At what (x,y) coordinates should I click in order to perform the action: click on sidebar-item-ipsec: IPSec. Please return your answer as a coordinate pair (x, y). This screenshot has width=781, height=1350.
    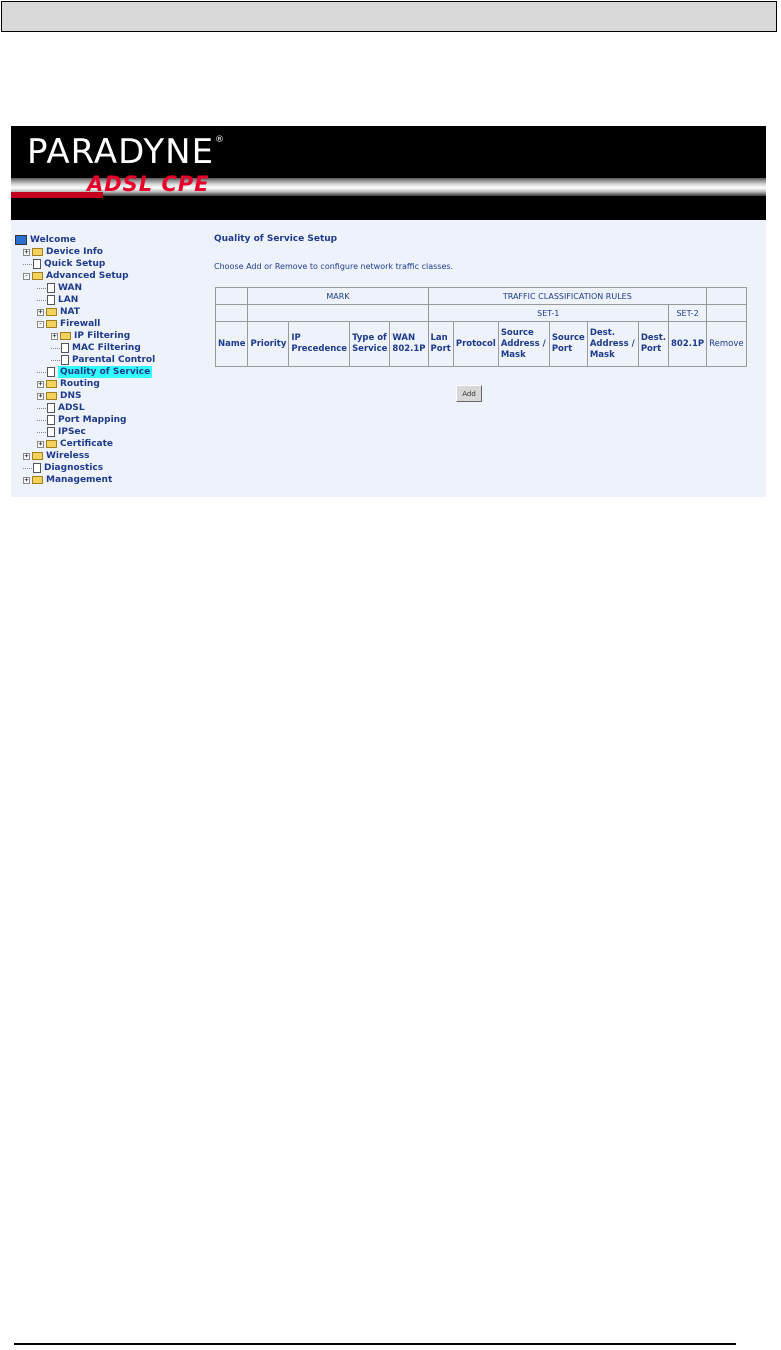
    Looking at the image, I should click on (61, 432).